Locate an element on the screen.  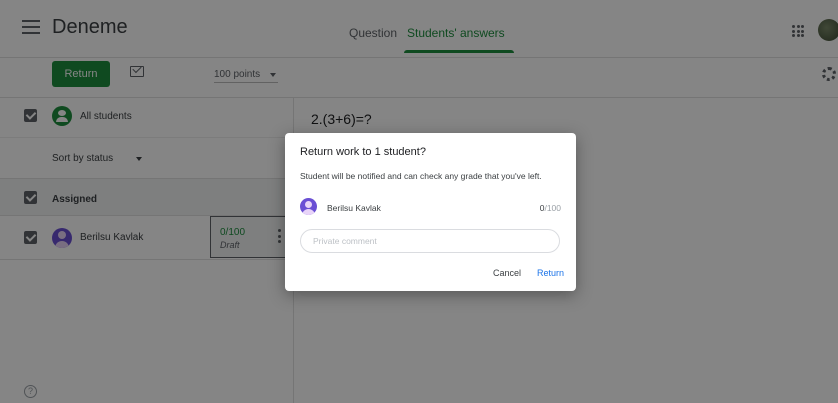
dialog-title: Return work to 1 student? is located at coordinates (363, 152).